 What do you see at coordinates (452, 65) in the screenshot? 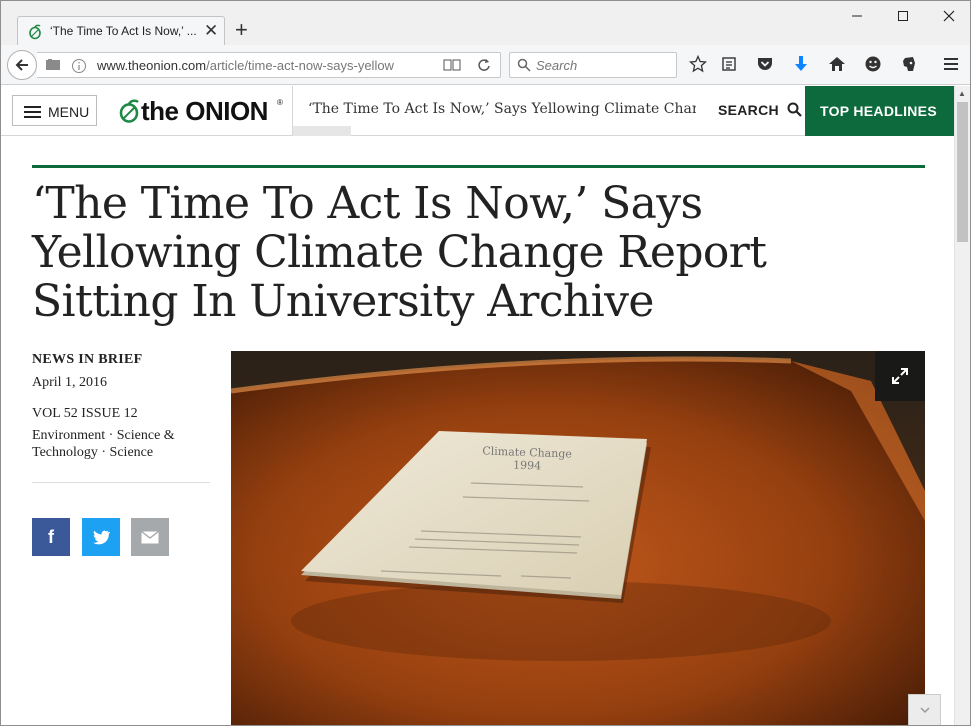
I see `reader-view-icon` at bounding box center [452, 65].